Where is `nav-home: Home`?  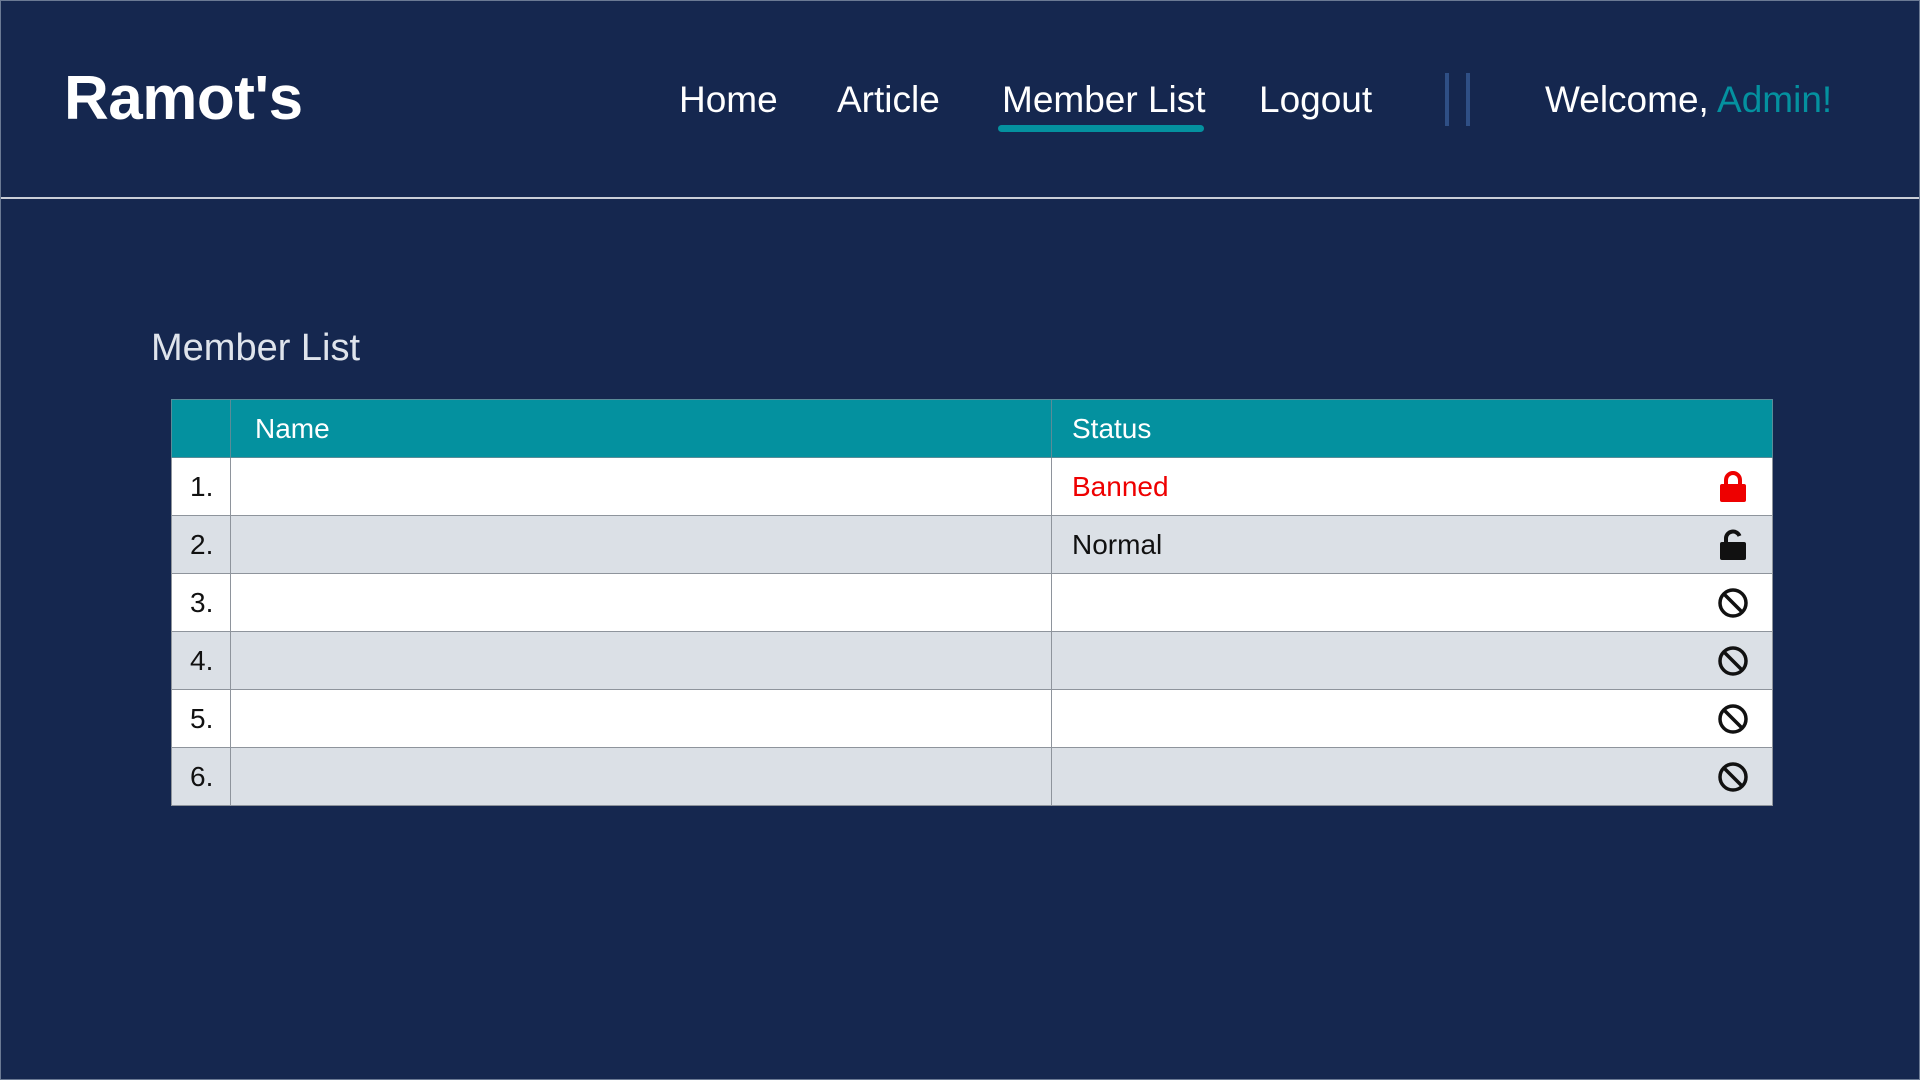 nav-home: Home is located at coordinates (728, 100).